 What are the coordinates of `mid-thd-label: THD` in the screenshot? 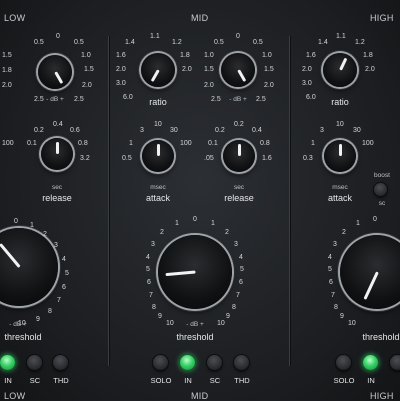 It's located at (242, 380).